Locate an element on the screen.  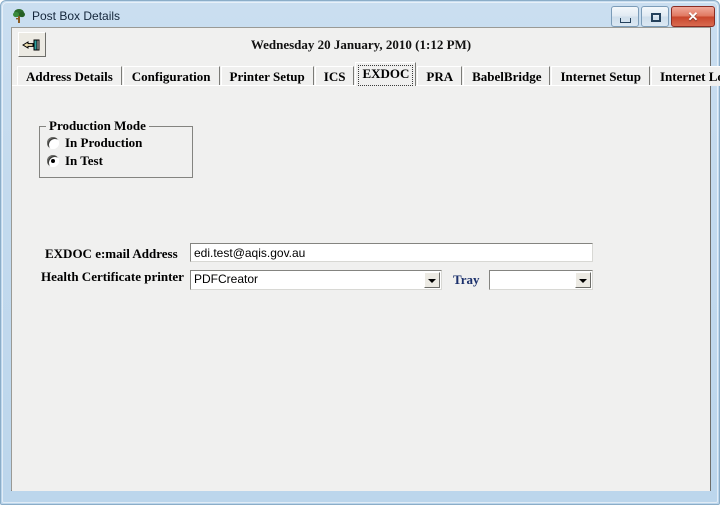
tab-label: BabelBridge is located at coordinates (507, 76).